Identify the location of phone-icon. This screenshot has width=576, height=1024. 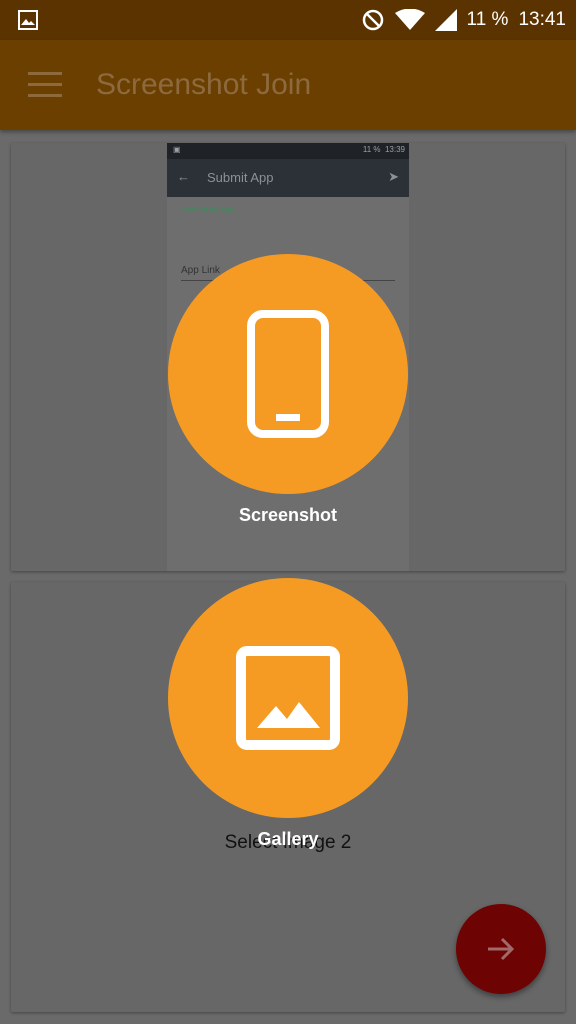
(288, 374).